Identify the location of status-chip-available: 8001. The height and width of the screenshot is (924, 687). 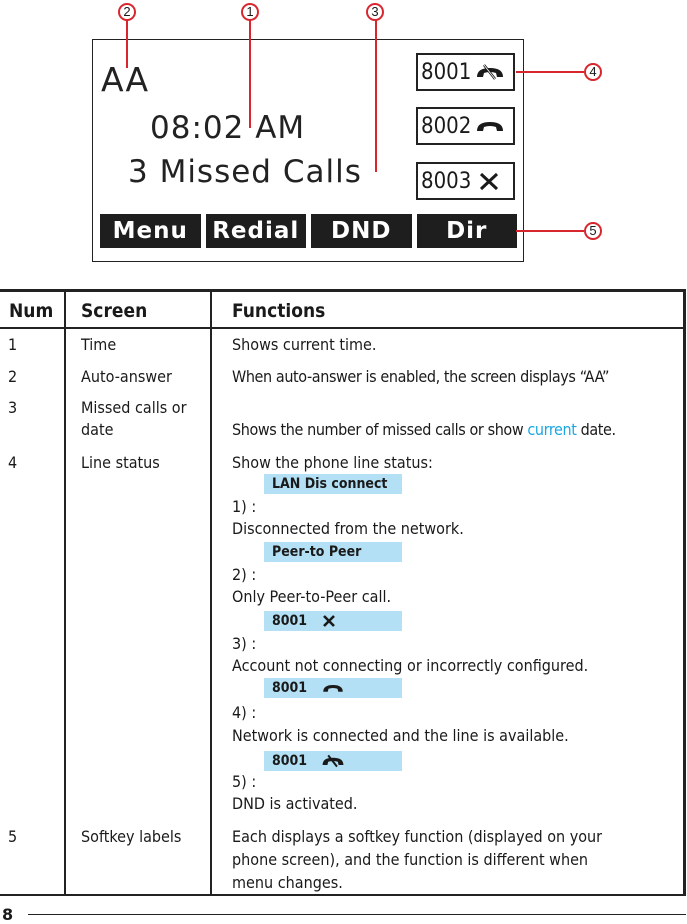
(333, 688).